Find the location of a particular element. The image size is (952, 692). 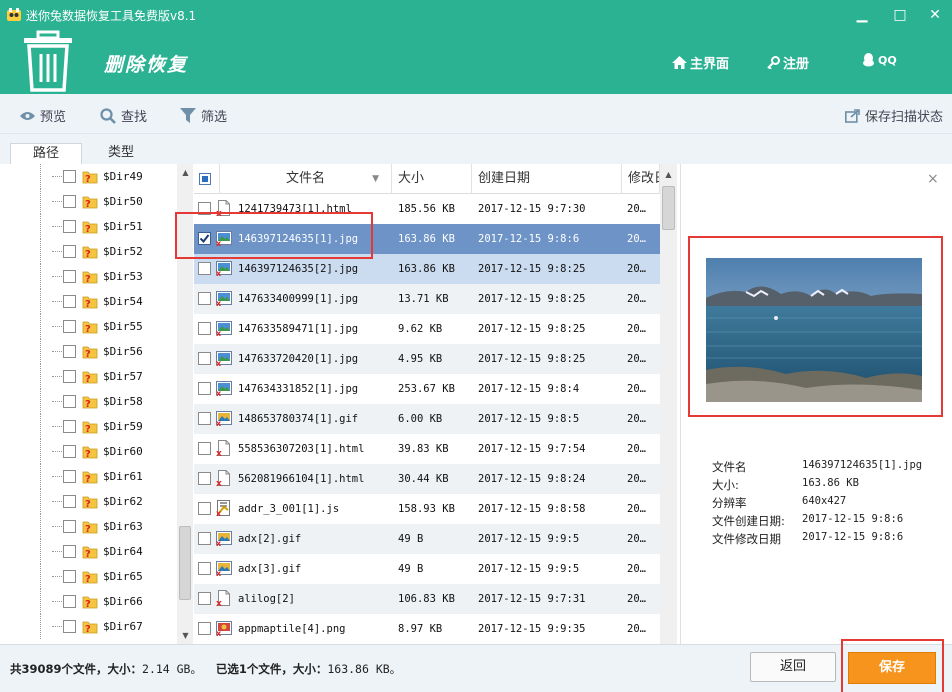

tree-item: ? $Dir59 is located at coordinates (88, 426).